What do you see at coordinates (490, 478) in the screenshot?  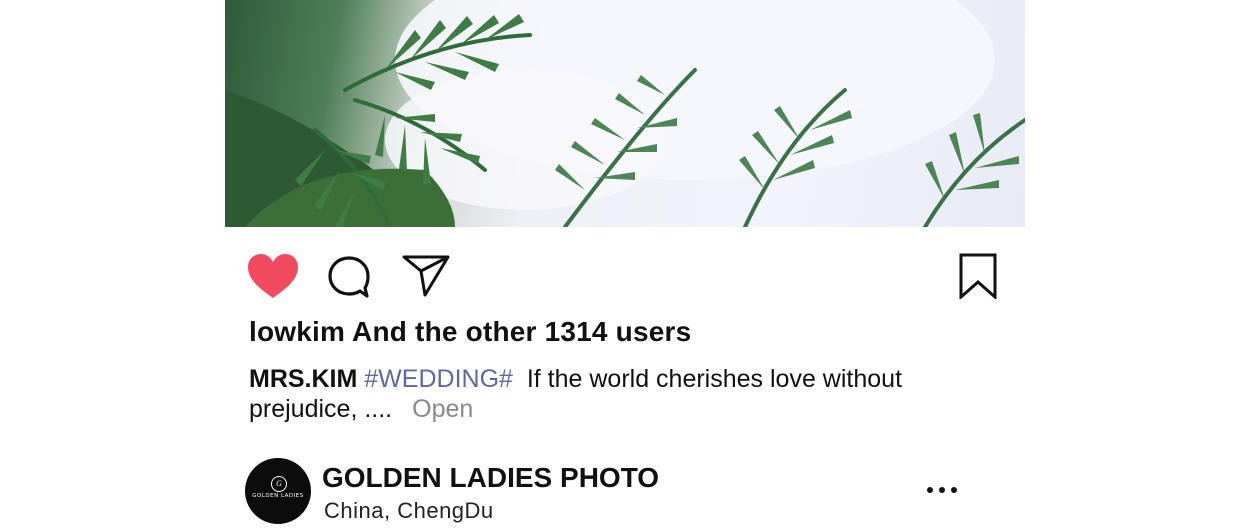 I see `account-name: GOLDEN LADIES PHOTO` at bounding box center [490, 478].